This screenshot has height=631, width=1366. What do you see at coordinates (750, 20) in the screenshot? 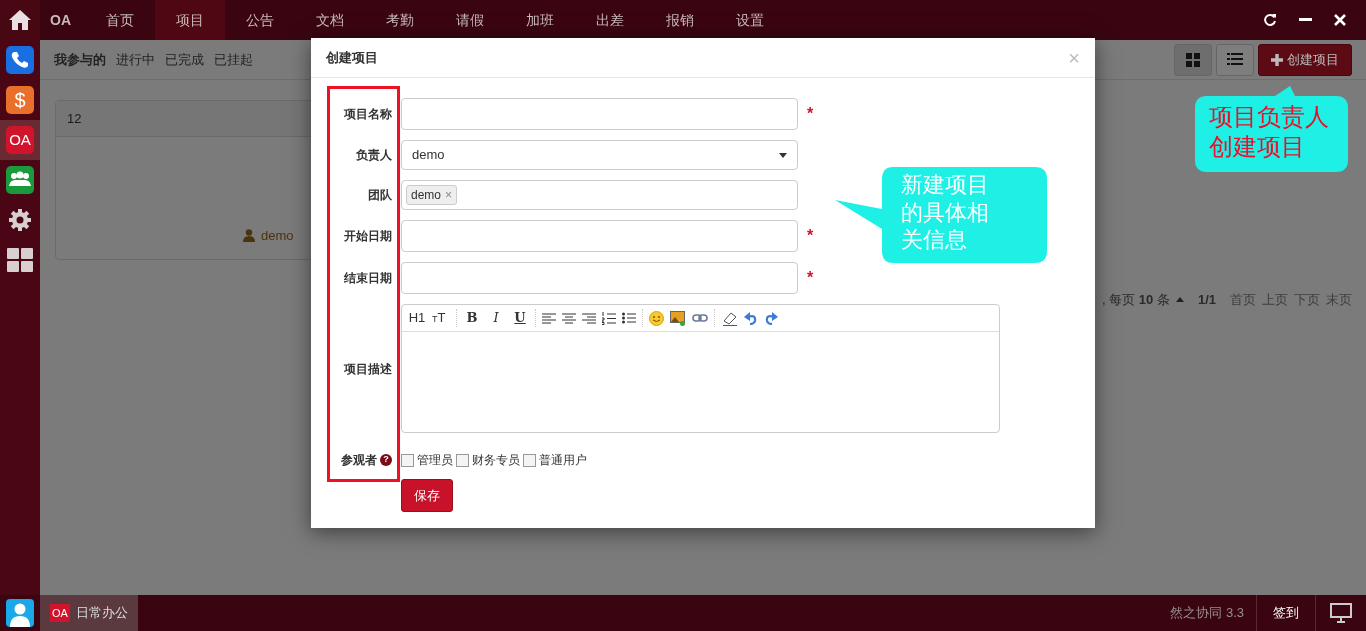
I see `nav-tab: 设置` at bounding box center [750, 20].